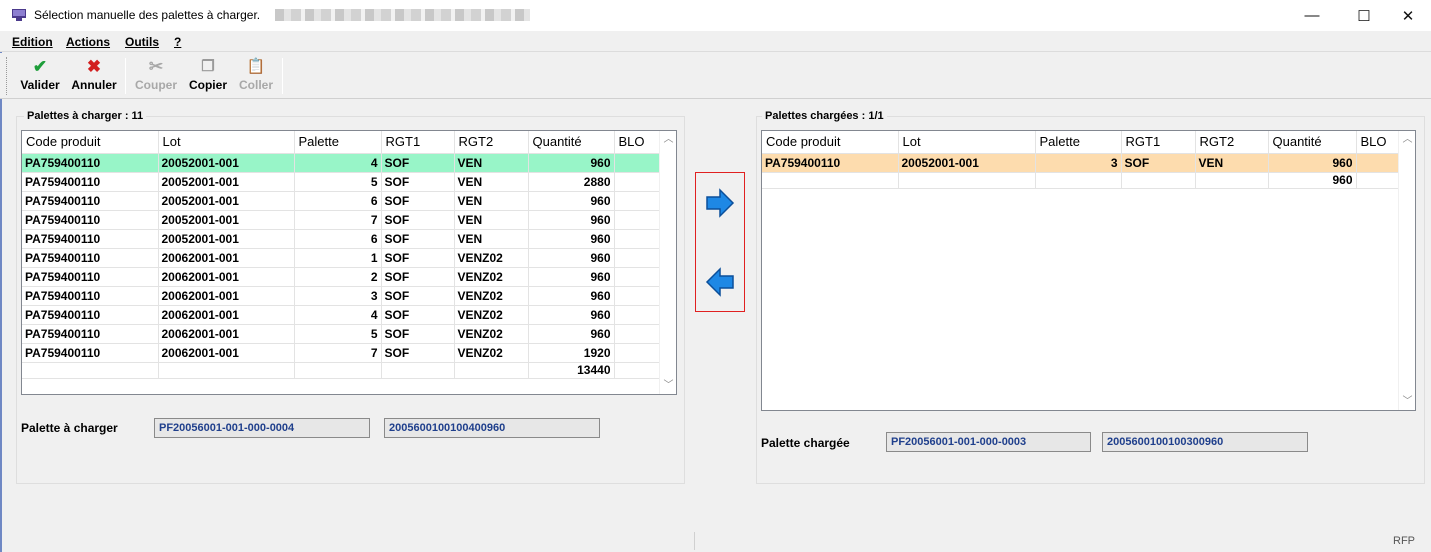  I want to click on minimize-button: —, so click(1312, 15).